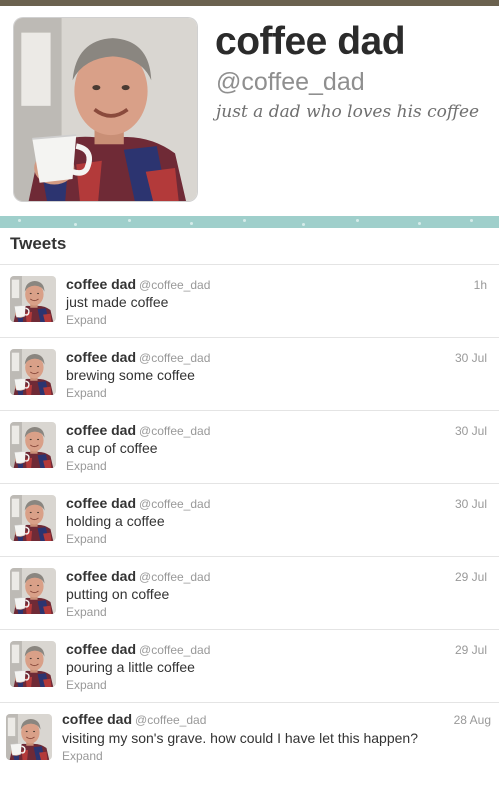 This screenshot has width=499, height=799. Describe the element at coordinates (118, 594) in the screenshot. I see `tweet-text: putting on coffee` at that location.